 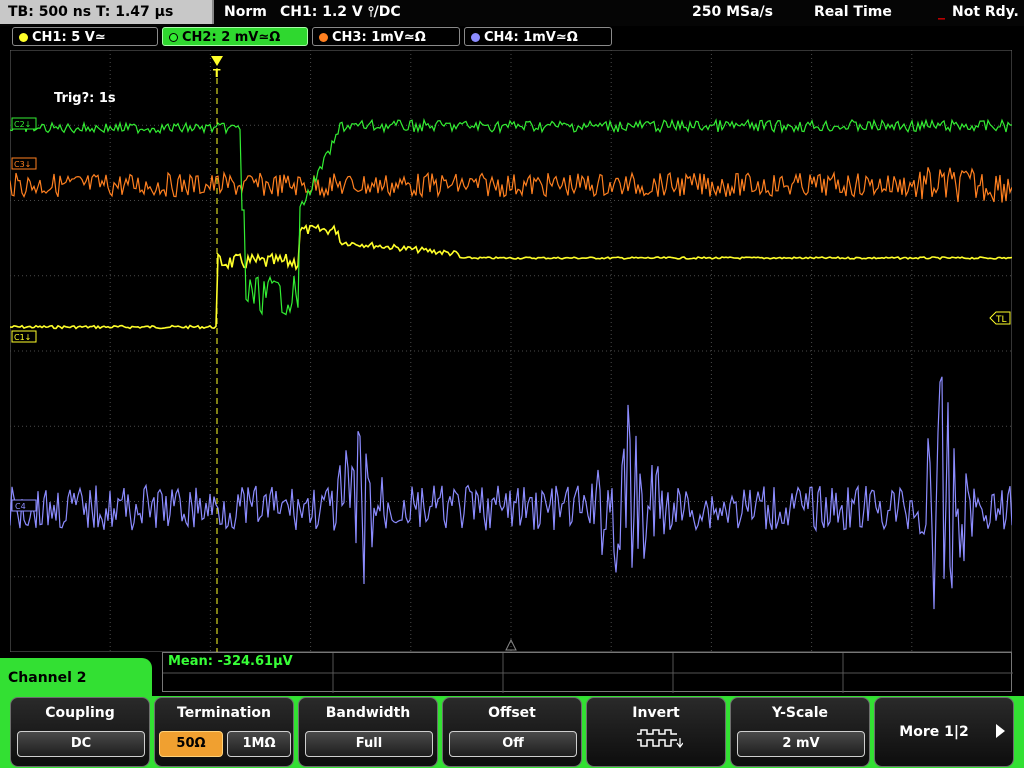 I want to click on ch1-level-marker: C1↓, so click(x=24, y=336).